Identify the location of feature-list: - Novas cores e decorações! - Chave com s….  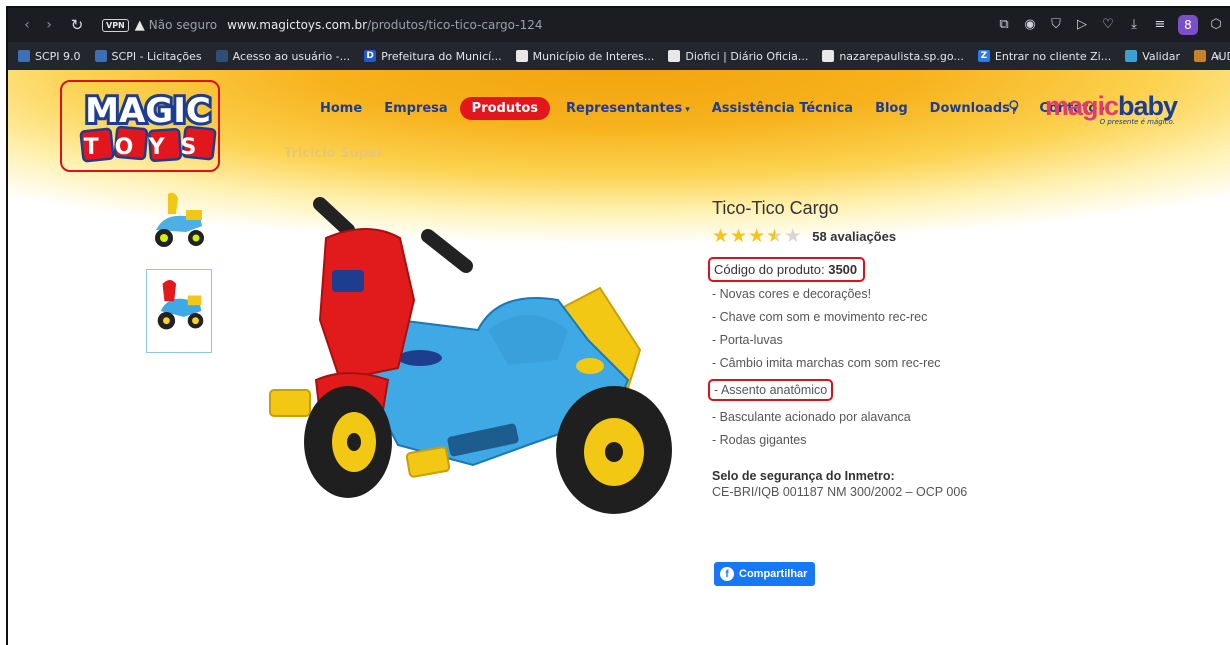
(875, 367).